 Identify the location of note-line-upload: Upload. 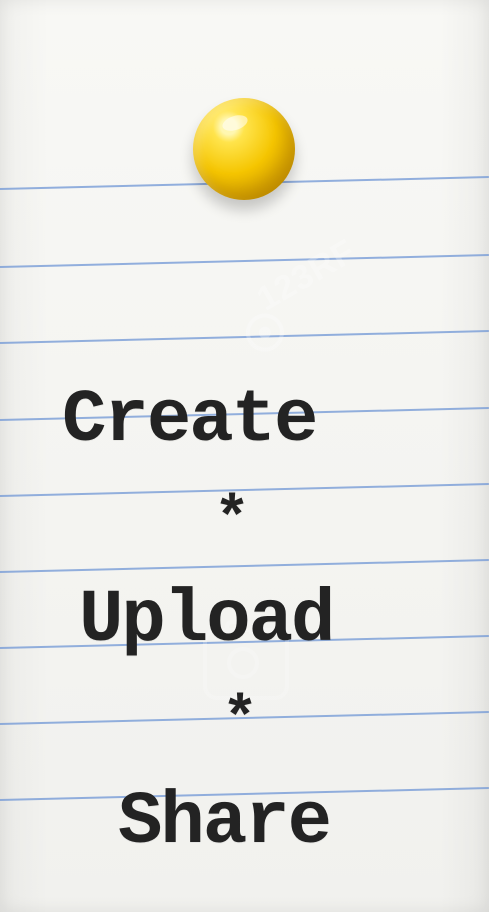
(207, 621).